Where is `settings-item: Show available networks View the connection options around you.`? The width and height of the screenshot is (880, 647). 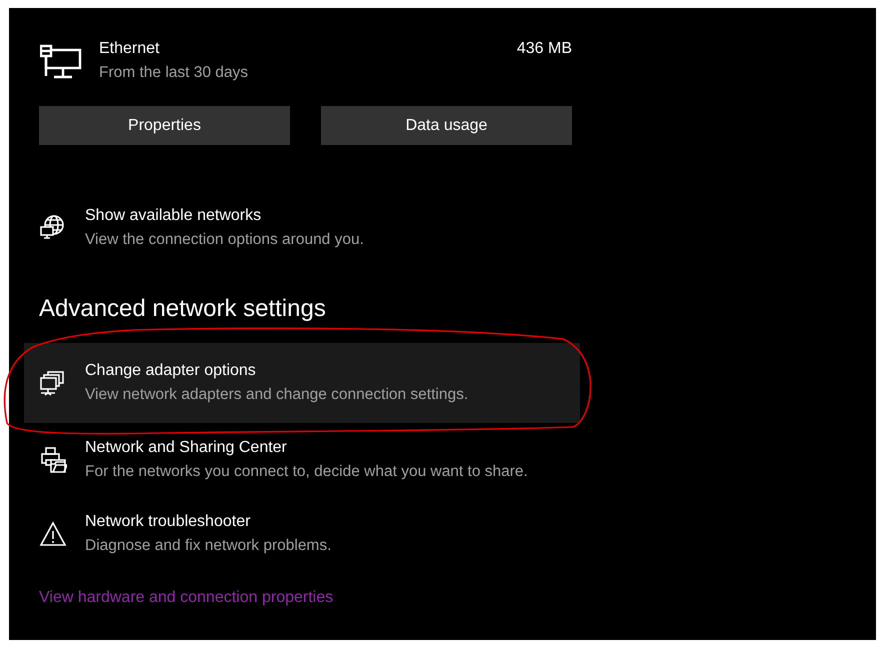 settings-item: Show available networks View the connection options around you. is located at coordinates (302, 228).